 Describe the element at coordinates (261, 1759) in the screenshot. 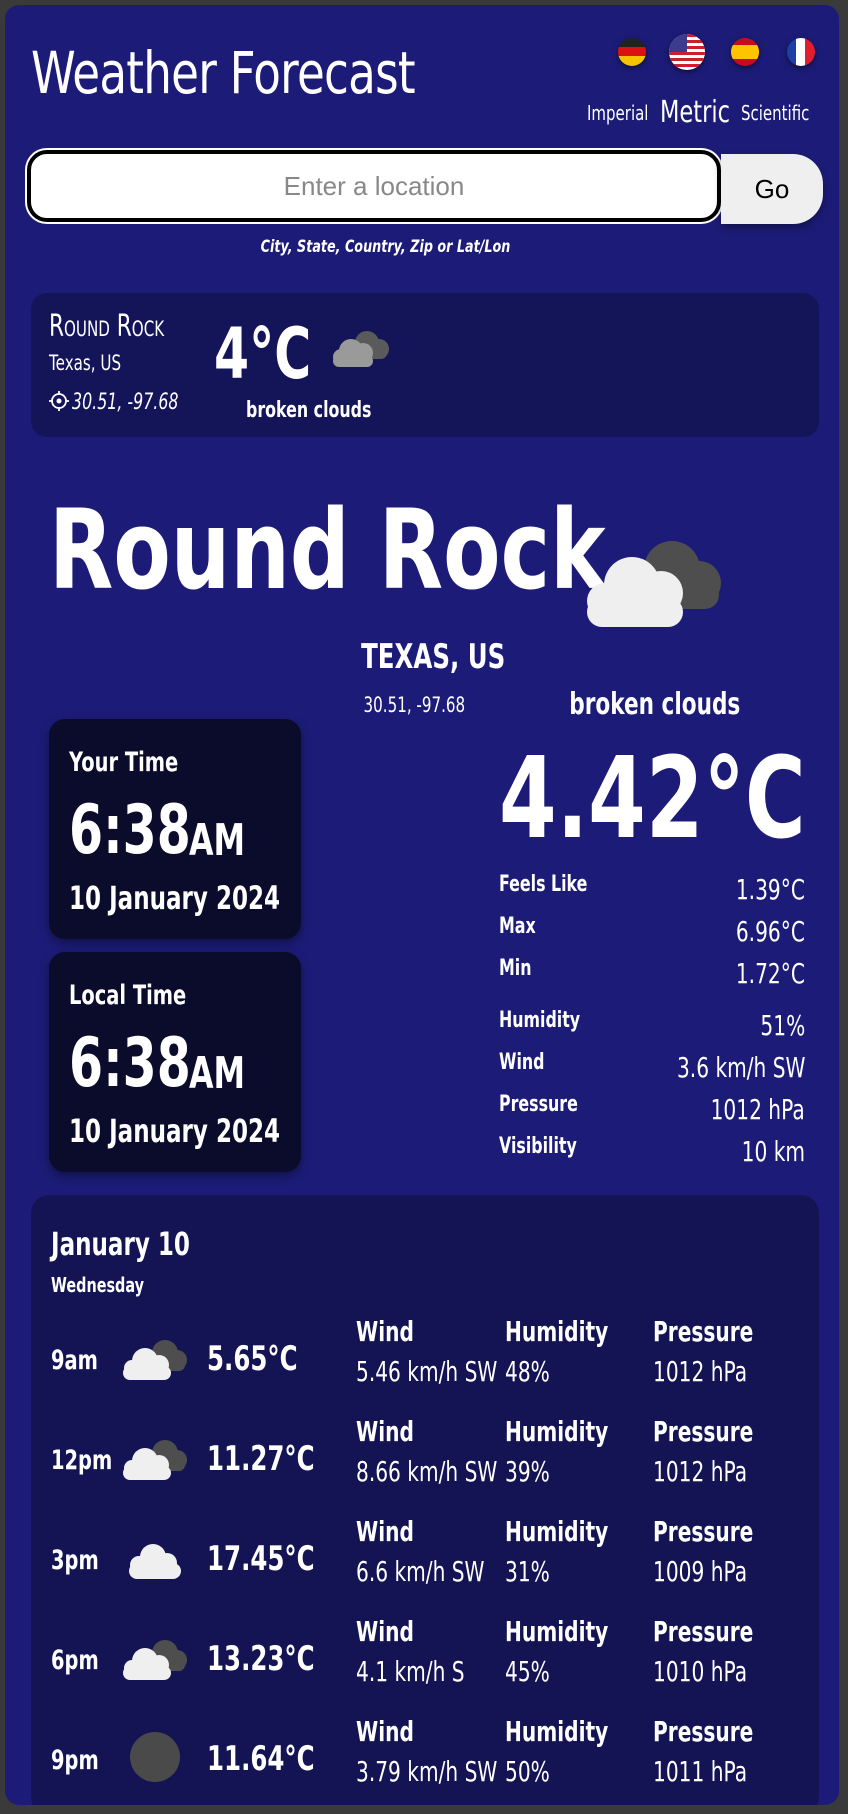

I see `forecast-temp: 11.64°C` at that location.